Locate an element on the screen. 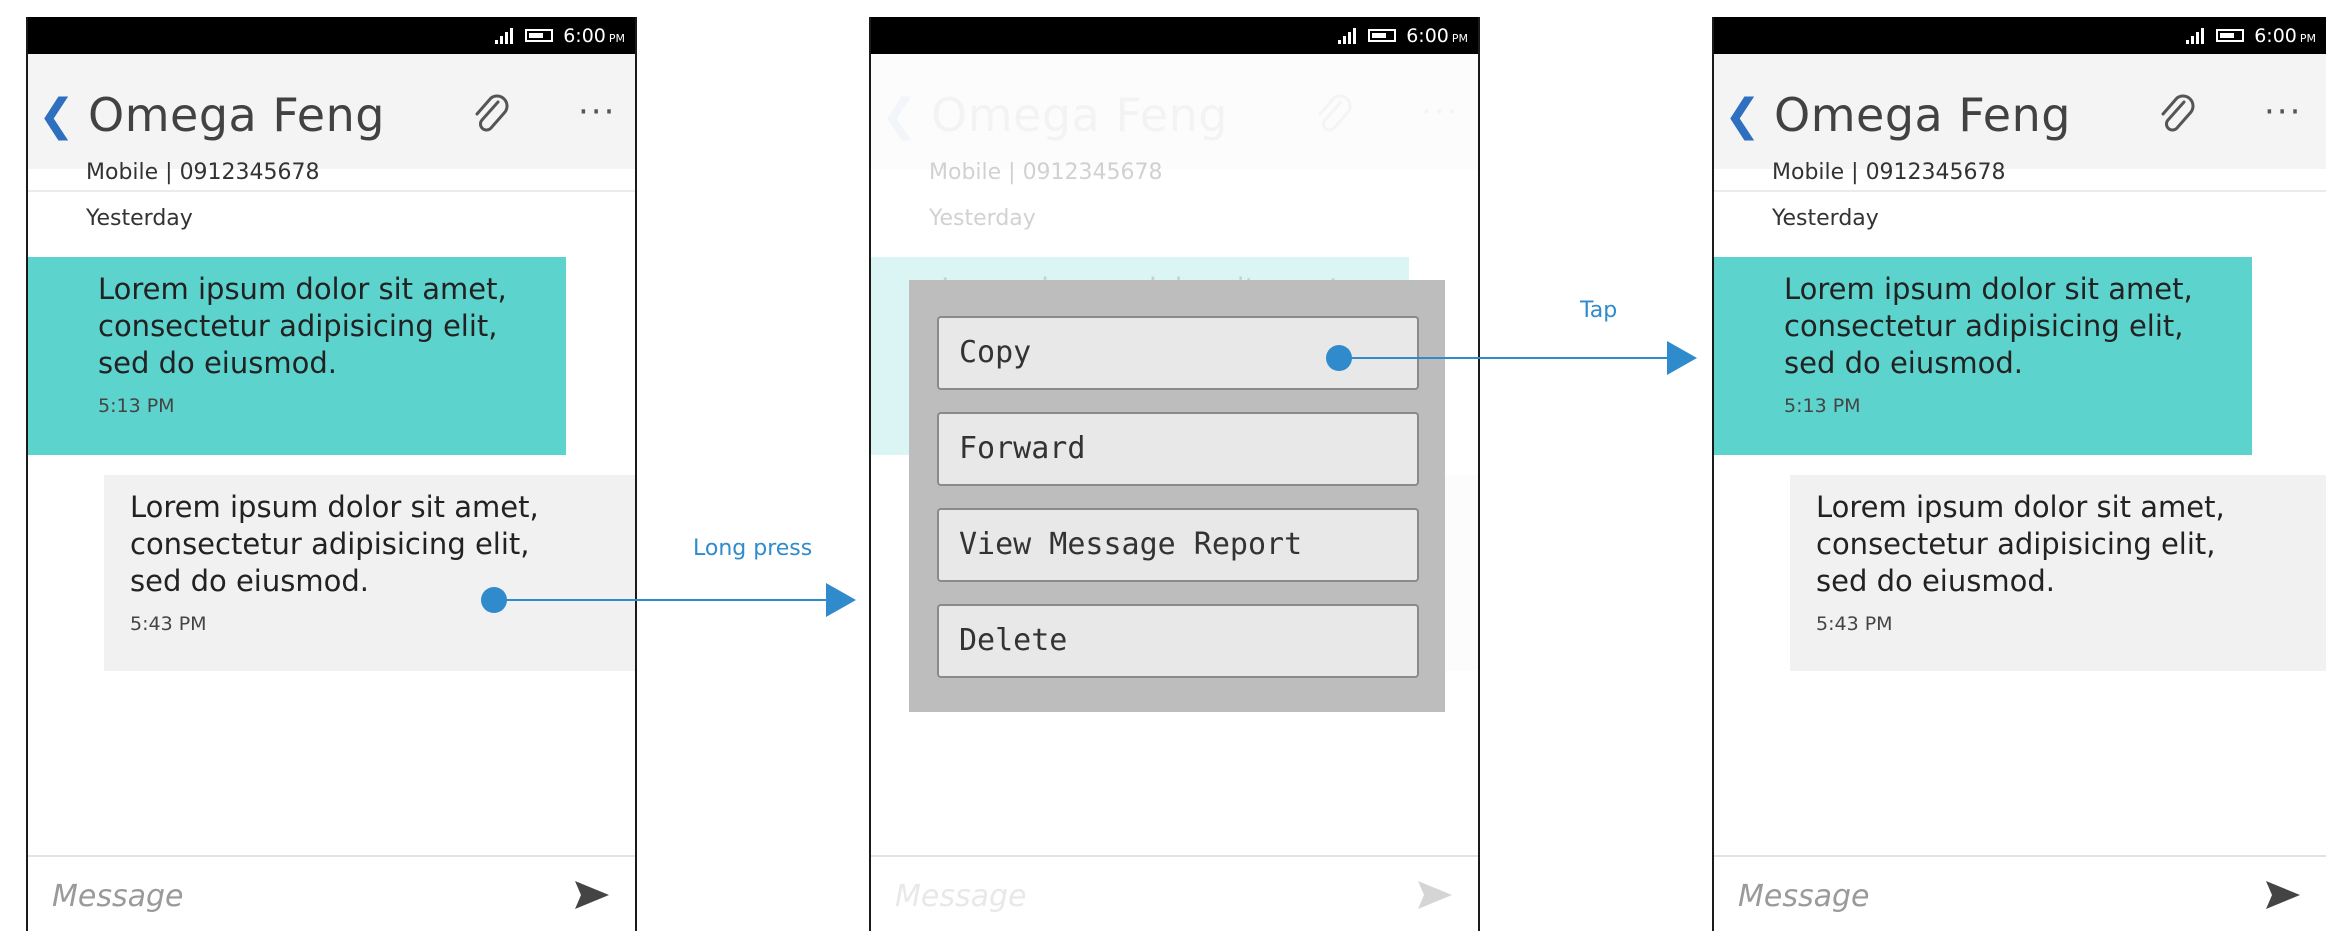 This screenshot has height=931, width=2326. long-press-arrow-line is located at coordinates (662, 600).